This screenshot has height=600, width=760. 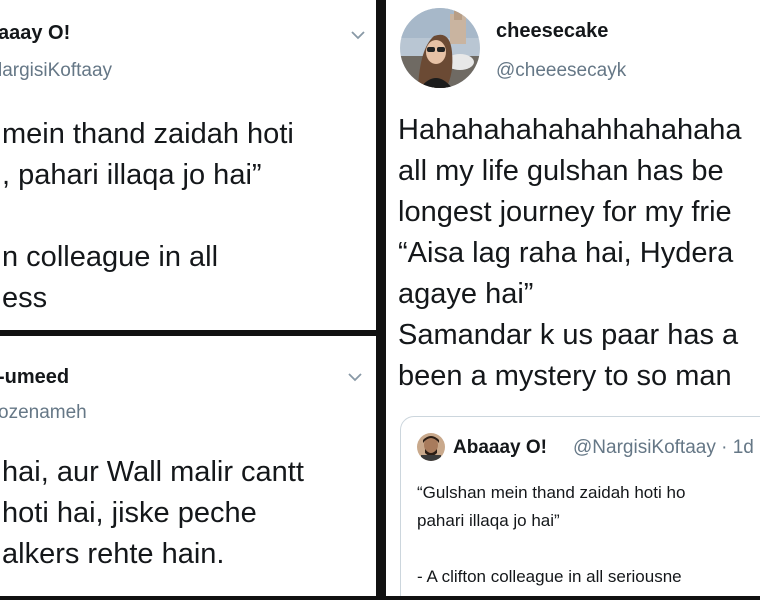 What do you see at coordinates (549, 576) in the screenshot?
I see `quoted-text-line: - A clifton colleague in all seriousne` at bounding box center [549, 576].